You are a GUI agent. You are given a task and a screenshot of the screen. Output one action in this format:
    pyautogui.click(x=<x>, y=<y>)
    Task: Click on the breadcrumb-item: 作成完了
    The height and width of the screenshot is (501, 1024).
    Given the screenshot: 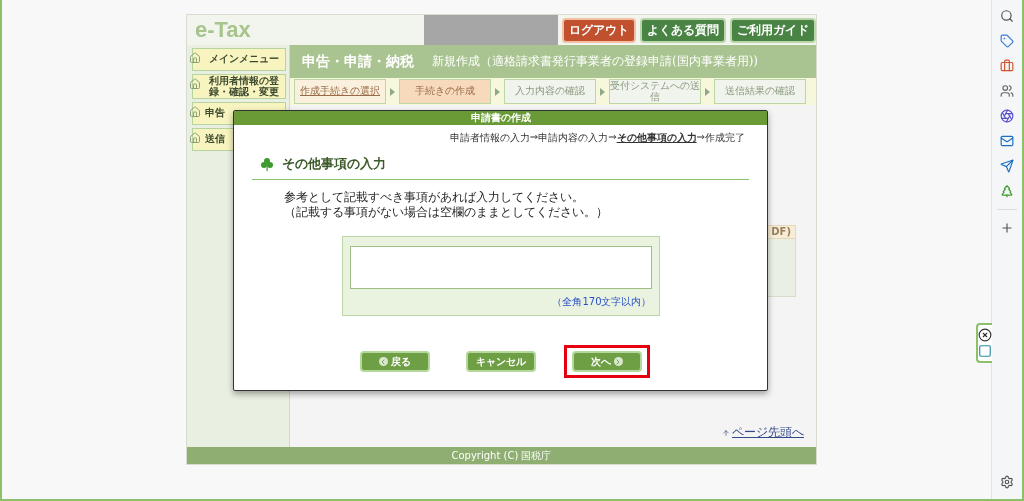 What is the action you would take?
    pyautogui.click(x=725, y=138)
    